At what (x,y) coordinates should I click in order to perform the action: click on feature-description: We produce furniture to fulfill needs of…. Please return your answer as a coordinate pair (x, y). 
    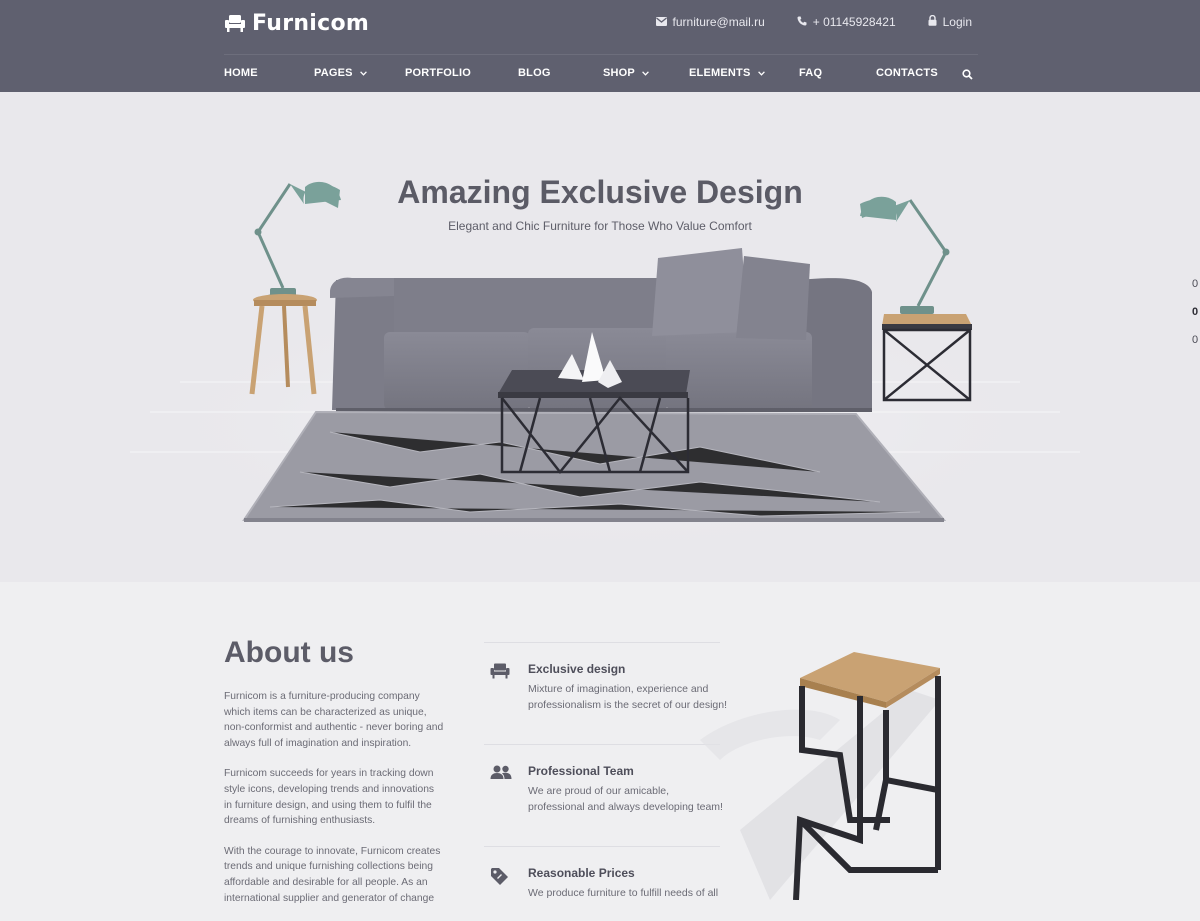
    Looking at the image, I should click on (623, 893).